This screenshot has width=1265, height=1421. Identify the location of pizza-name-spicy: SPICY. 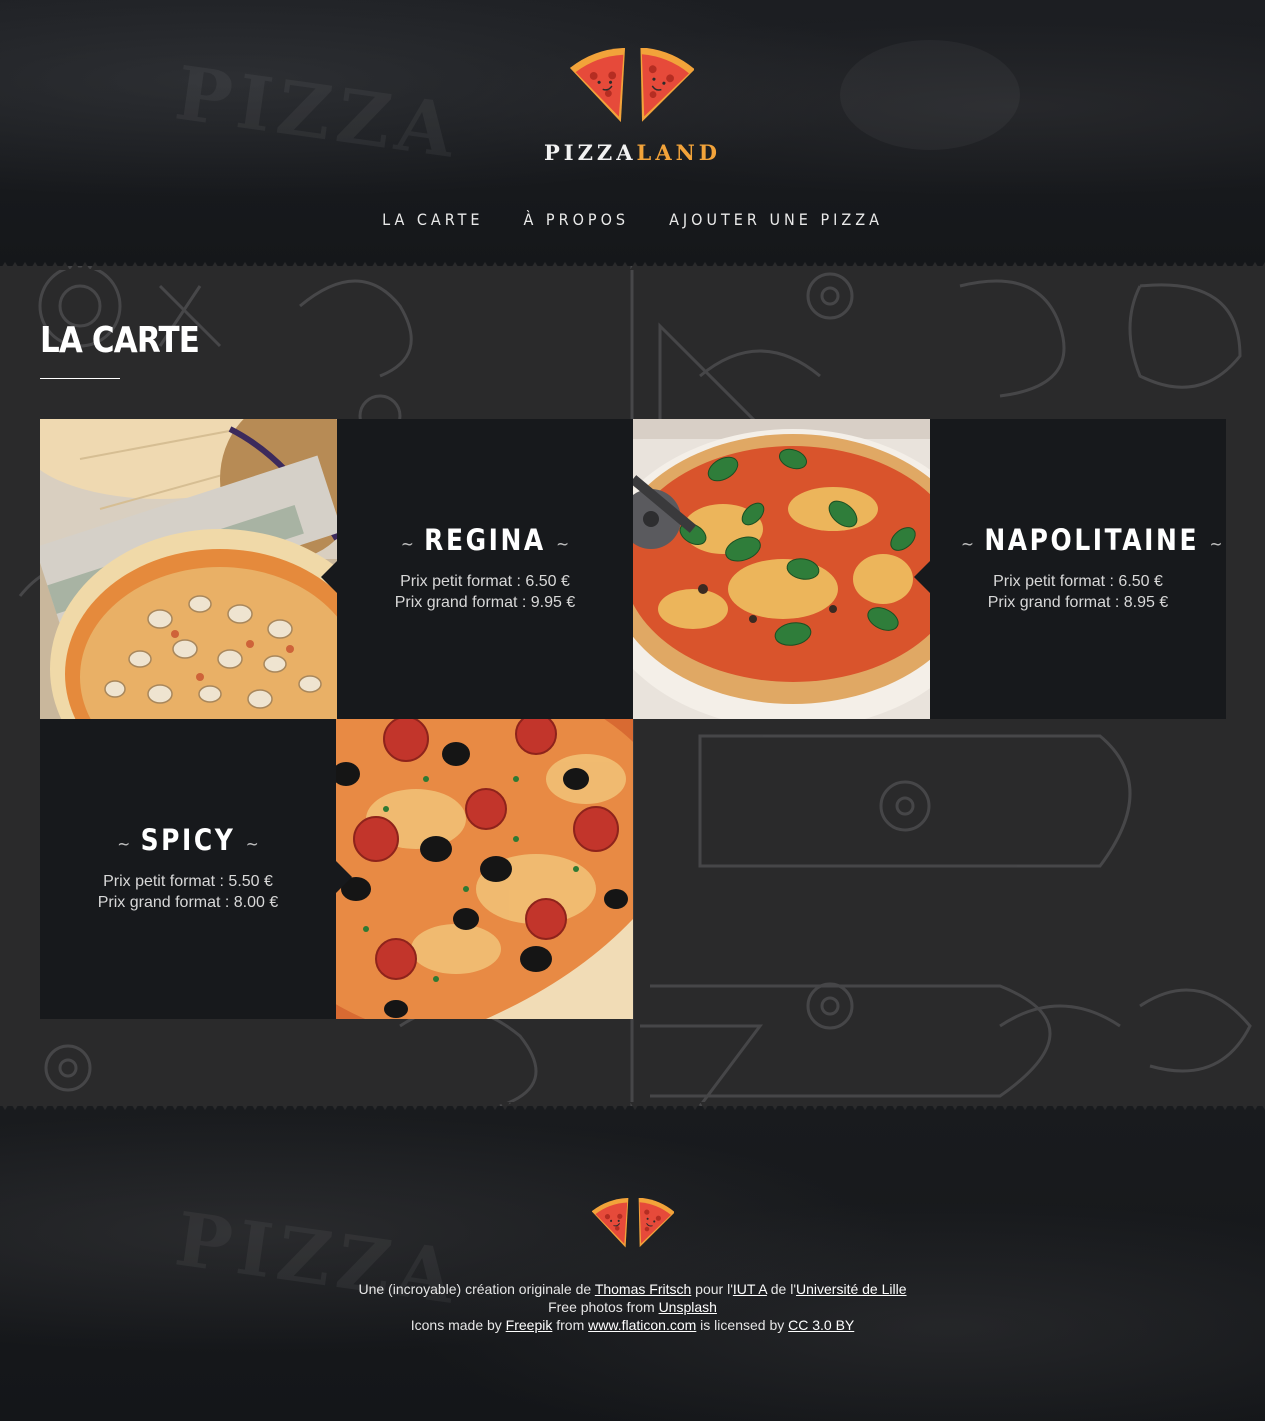
(188, 840).